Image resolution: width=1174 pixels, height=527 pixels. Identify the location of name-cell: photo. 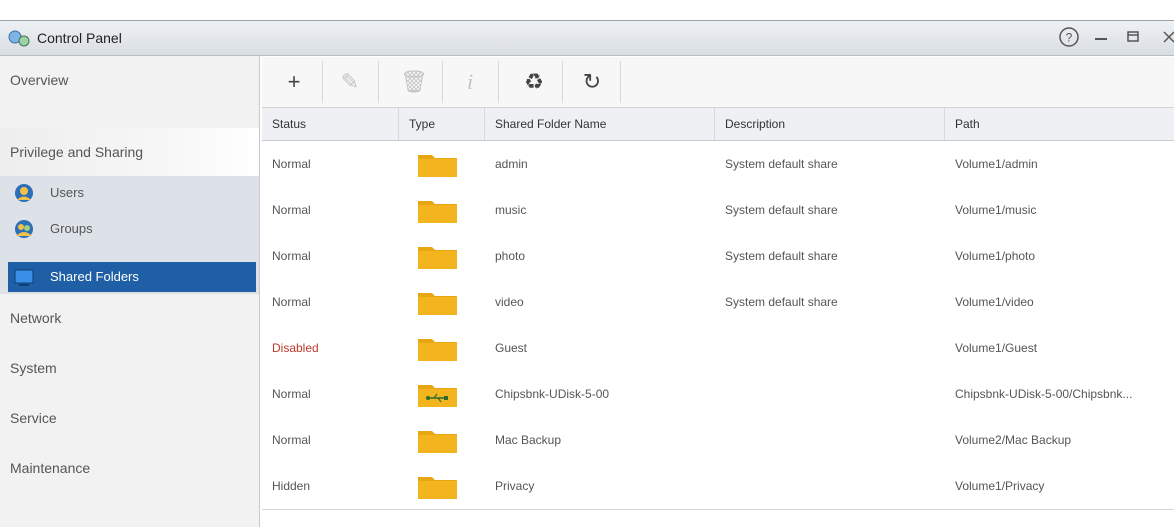
(510, 256).